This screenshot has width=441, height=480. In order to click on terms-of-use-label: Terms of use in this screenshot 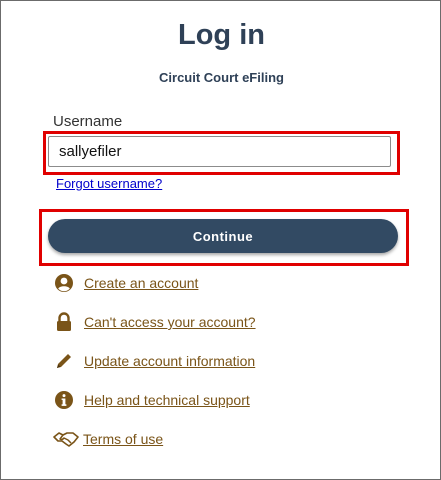, I will do `click(123, 439)`.